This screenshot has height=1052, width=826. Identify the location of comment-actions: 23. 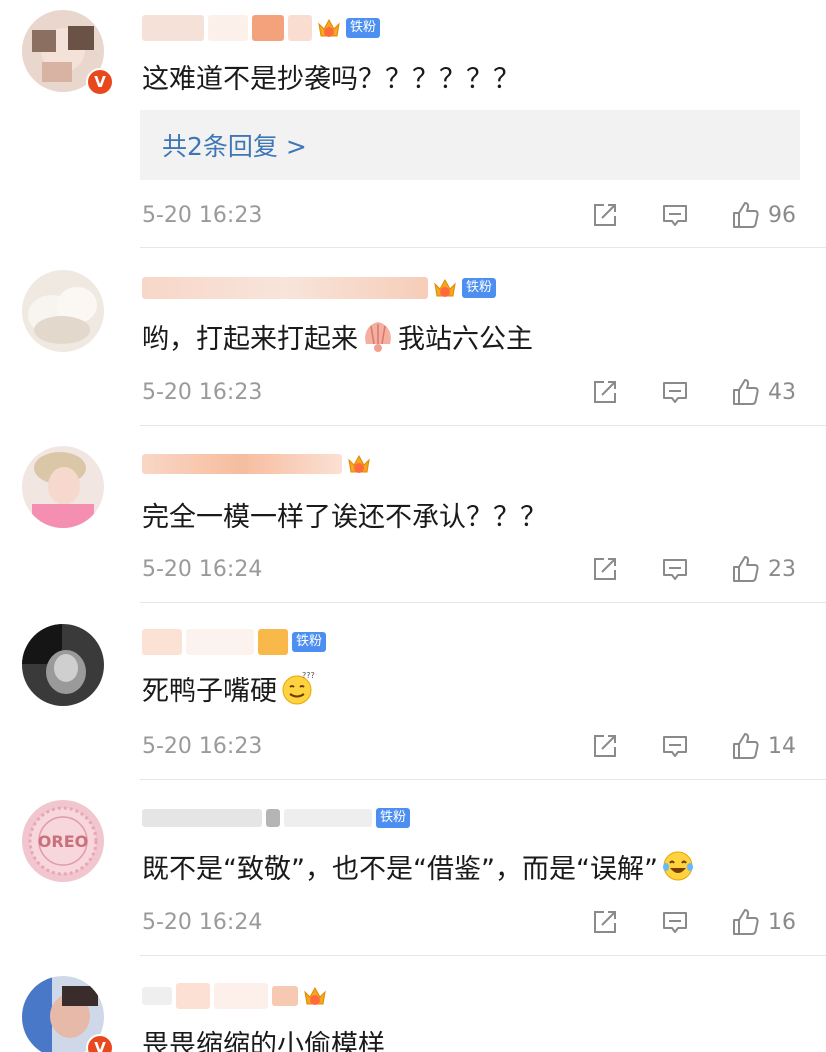
(696, 569).